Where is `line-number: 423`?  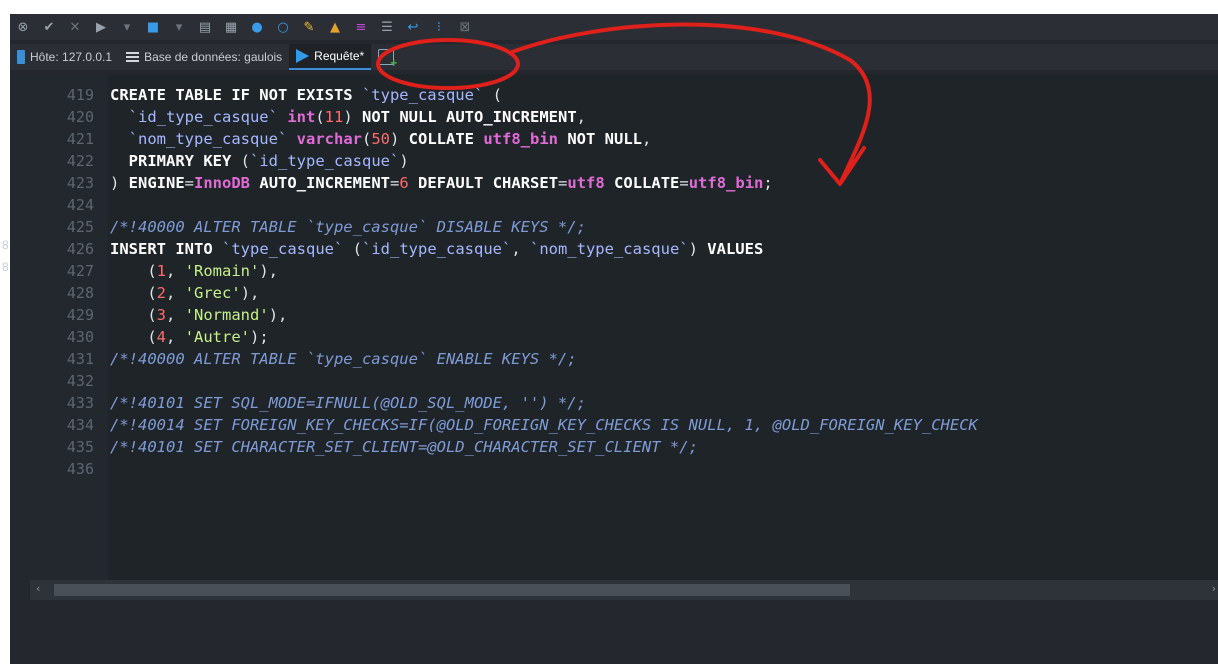
line-number: 423 is located at coordinates (80, 183).